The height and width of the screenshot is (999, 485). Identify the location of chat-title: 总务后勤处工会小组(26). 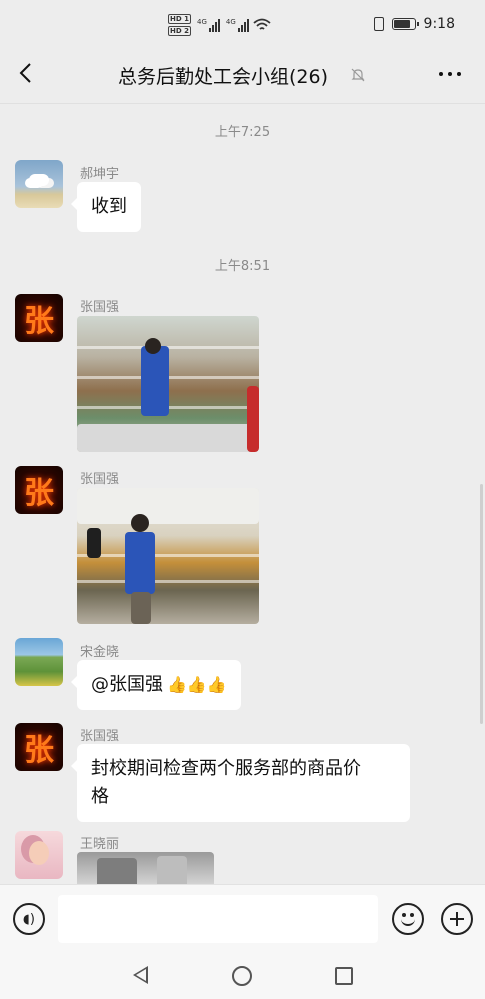
(223, 77).